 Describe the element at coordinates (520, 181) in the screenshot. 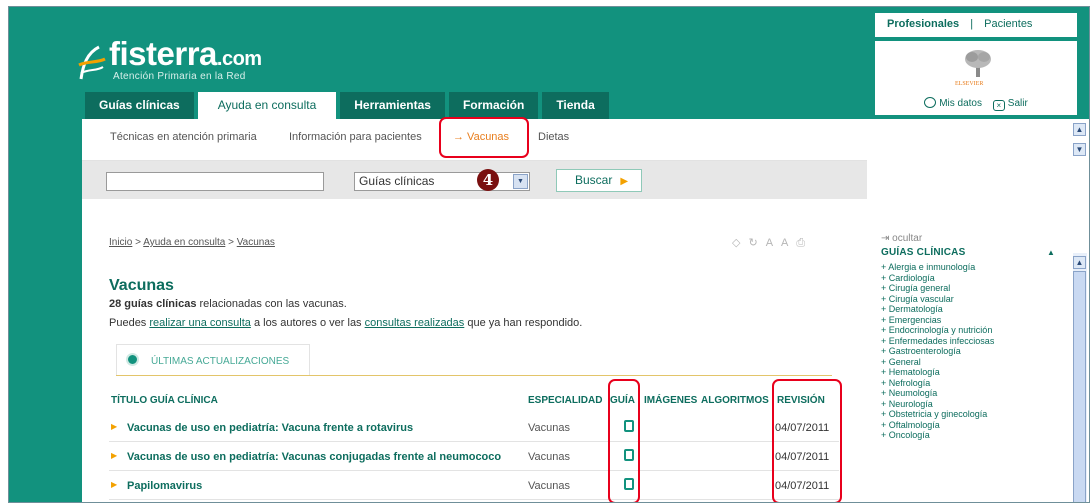

I see `chevron-down-icon: ▼` at that location.